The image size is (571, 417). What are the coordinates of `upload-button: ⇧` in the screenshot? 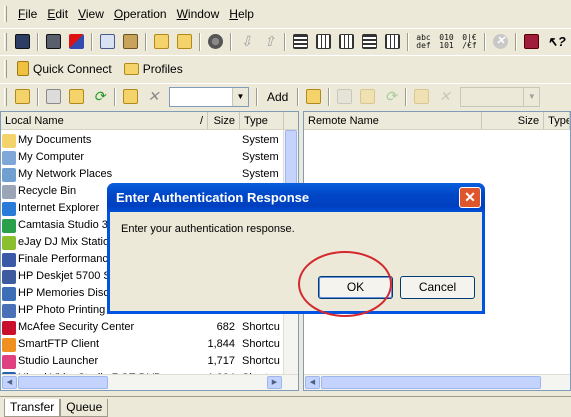 It's located at (269, 42).